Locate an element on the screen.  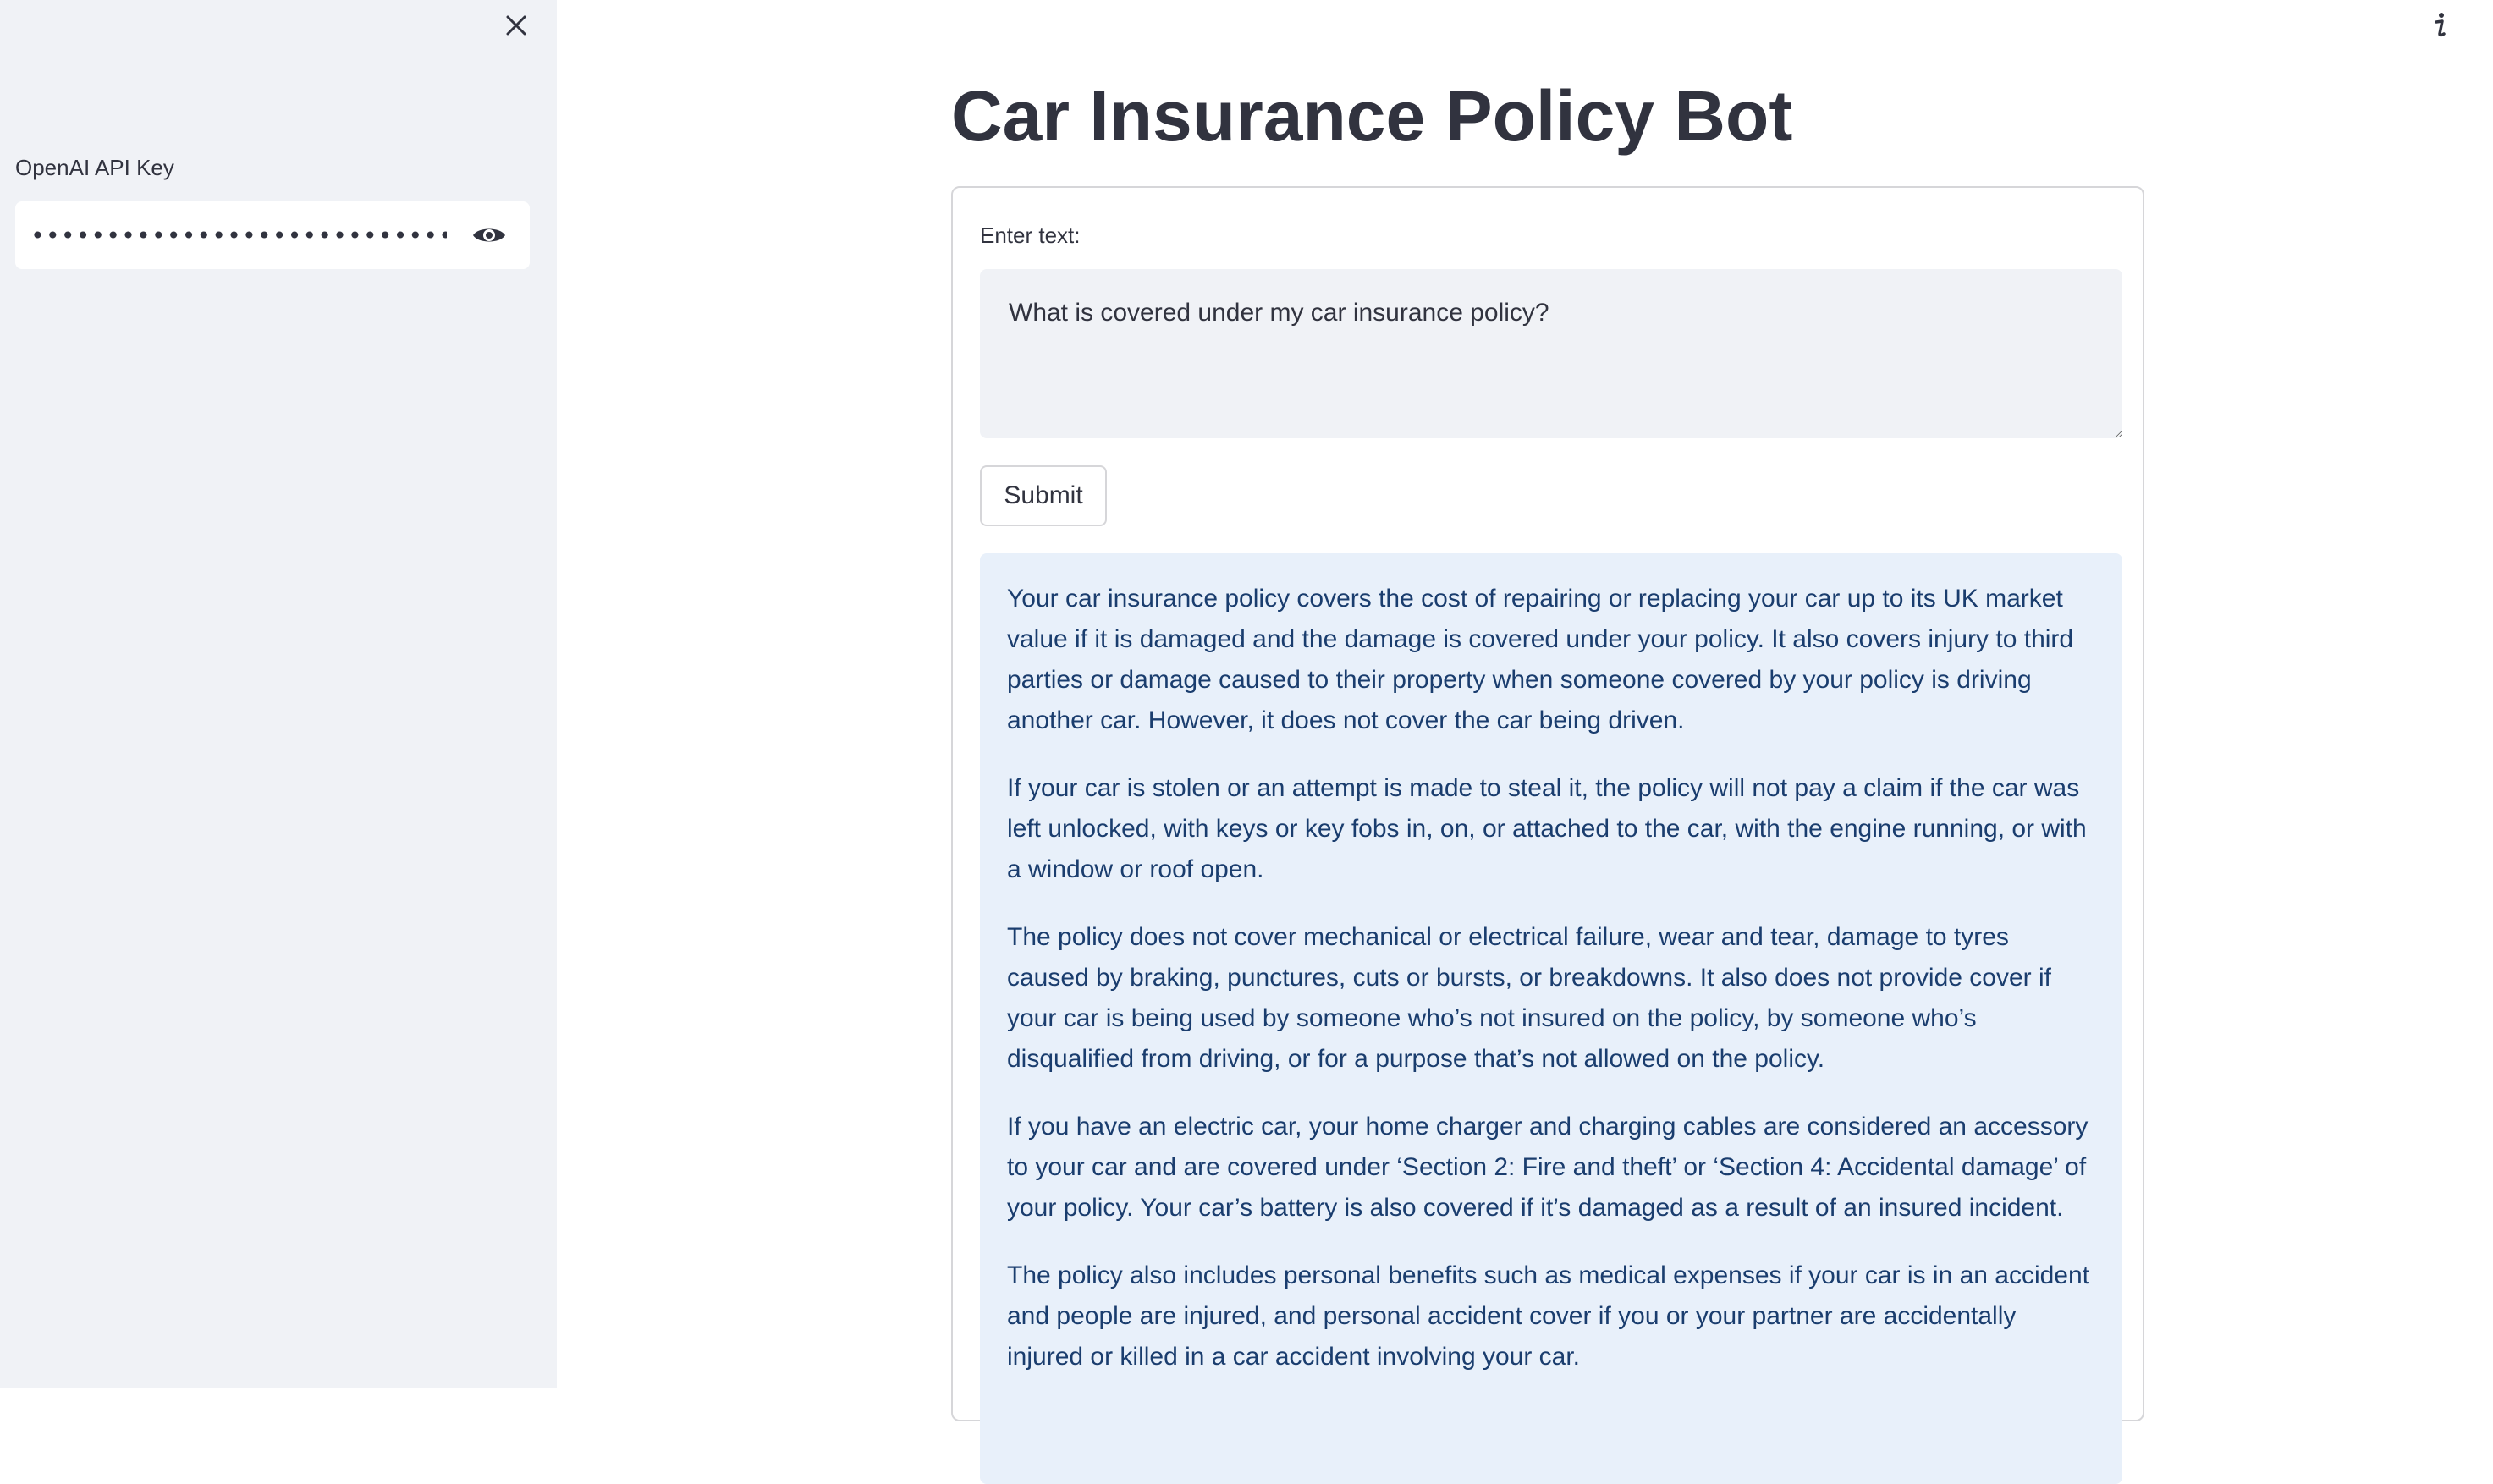
show-password-button is located at coordinates (489, 235).